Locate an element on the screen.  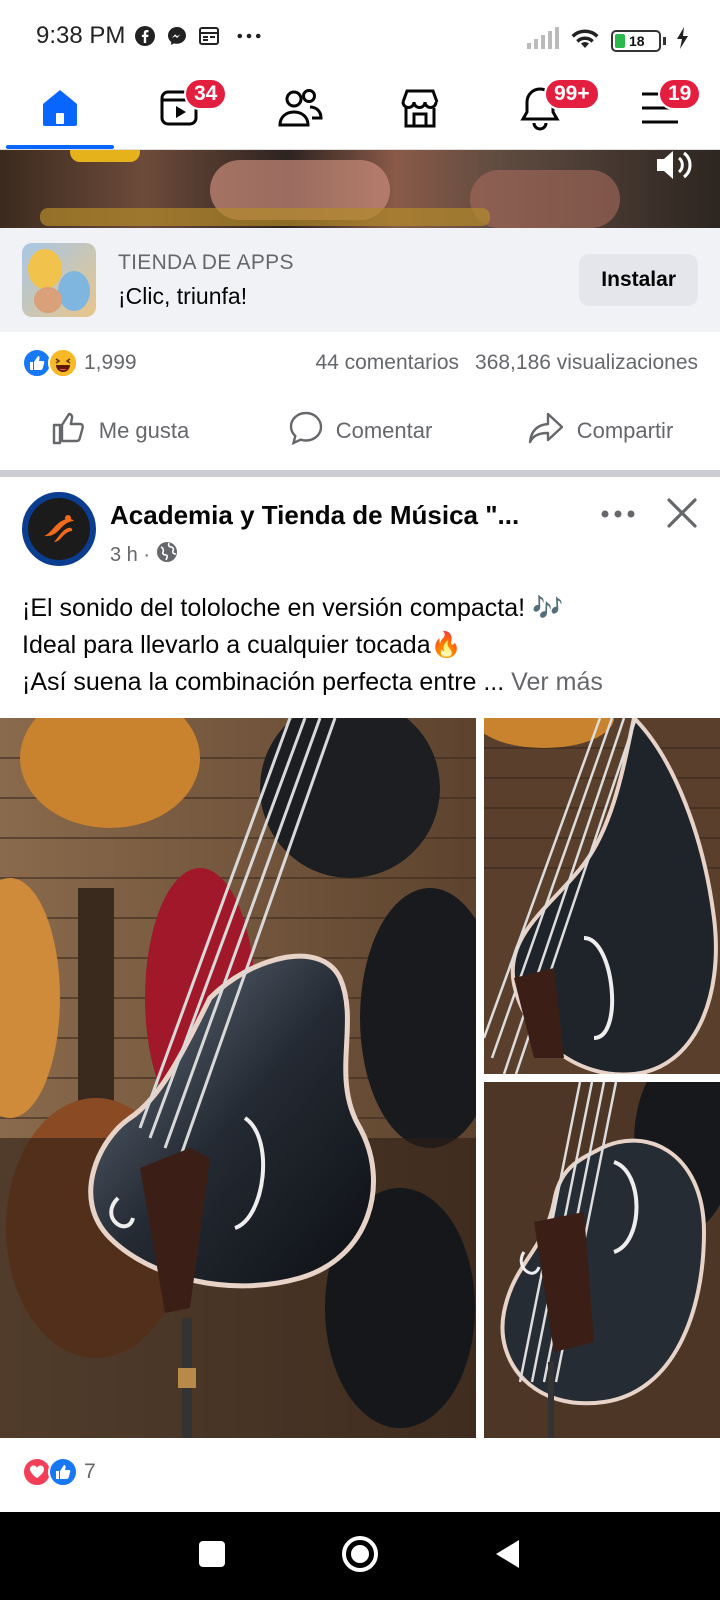
status-notification-icons is located at coordinates (197, 36).